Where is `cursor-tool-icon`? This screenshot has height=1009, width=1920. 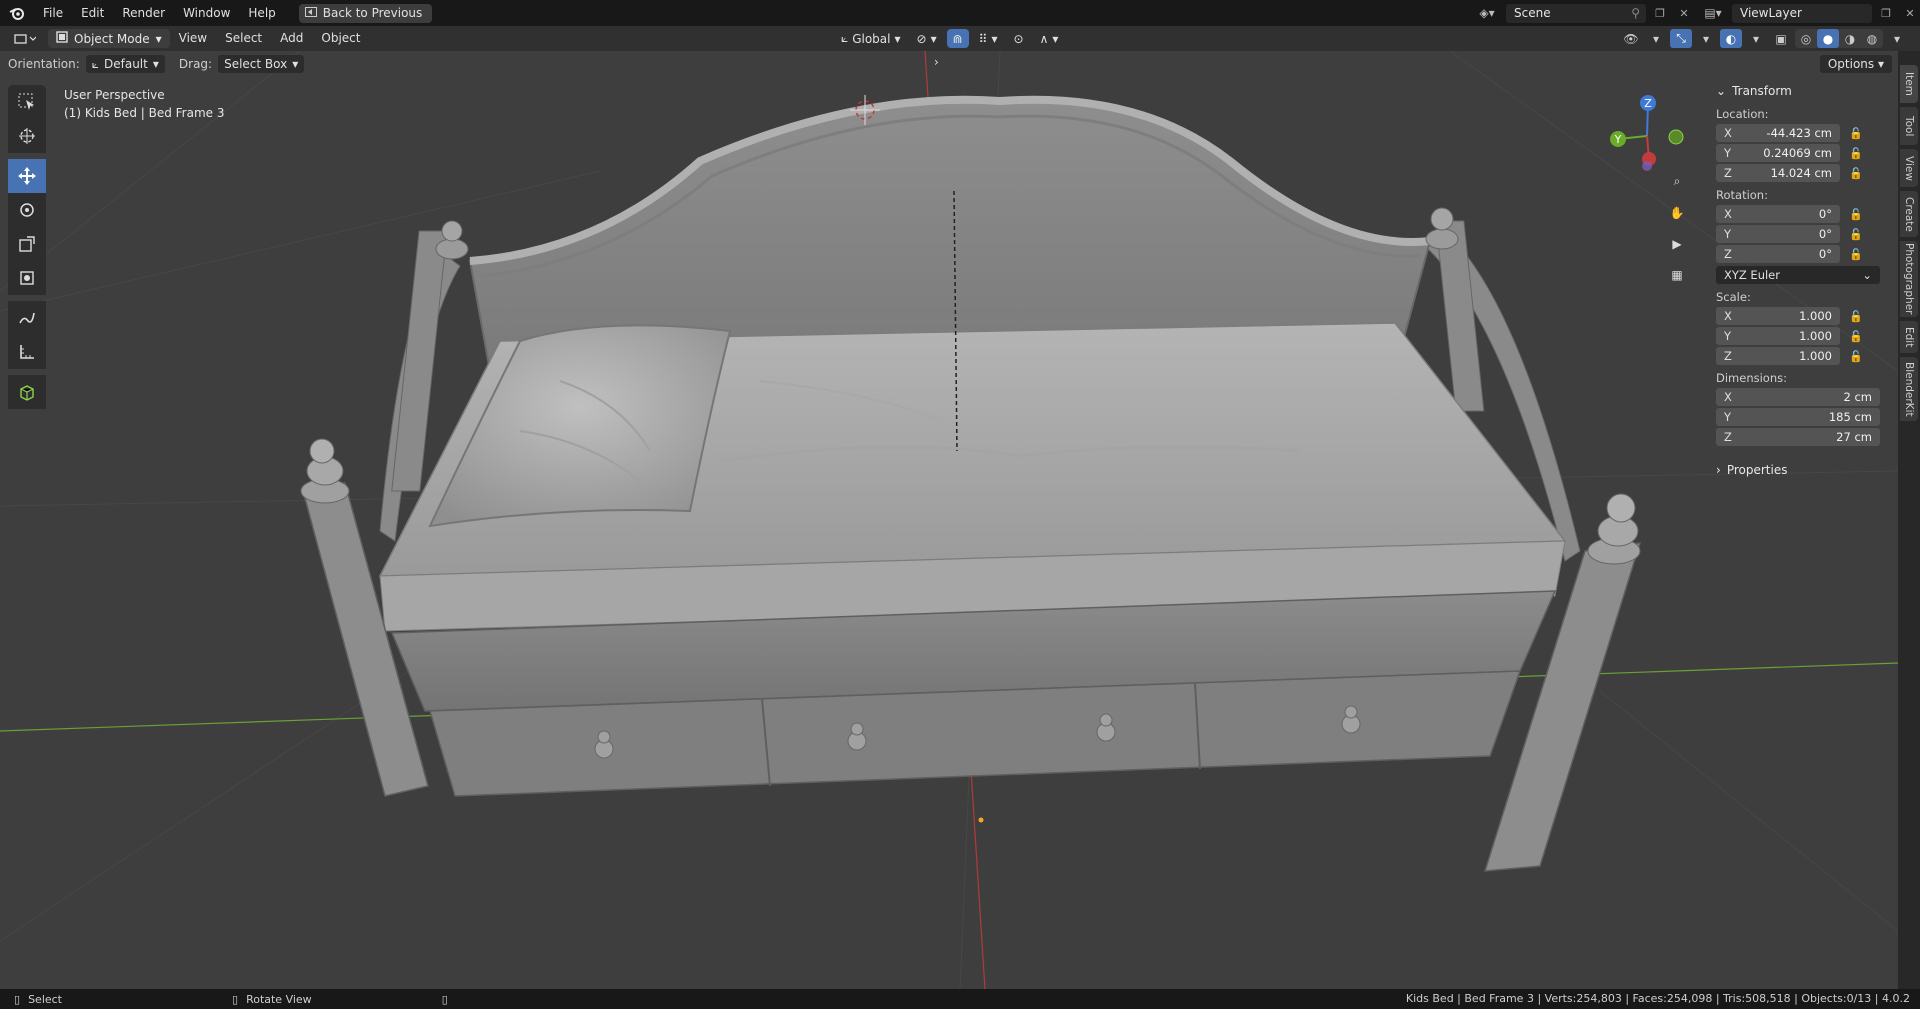 cursor-tool-icon is located at coordinates (27, 136).